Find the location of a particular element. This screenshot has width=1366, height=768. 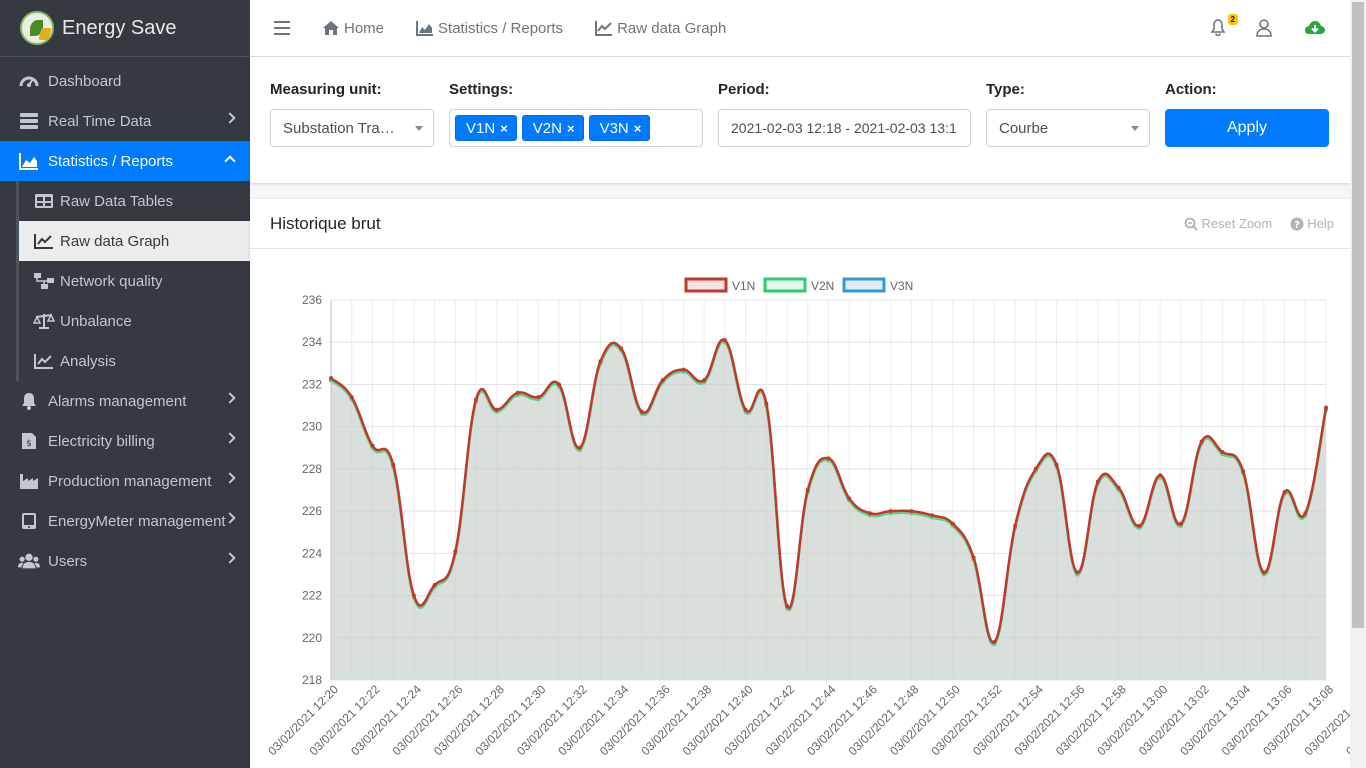

sidebar-item-alarms: Alarms management is located at coordinates (125, 401).